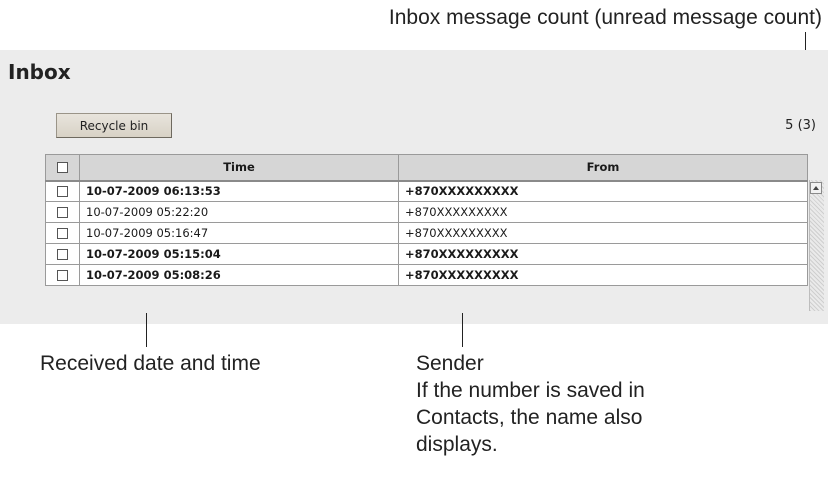  What do you see at coordinates (239, 254) in the screenshot?
I see `cell-time: 10-07-2009 05:15:04` at bounding box center [239, 254].